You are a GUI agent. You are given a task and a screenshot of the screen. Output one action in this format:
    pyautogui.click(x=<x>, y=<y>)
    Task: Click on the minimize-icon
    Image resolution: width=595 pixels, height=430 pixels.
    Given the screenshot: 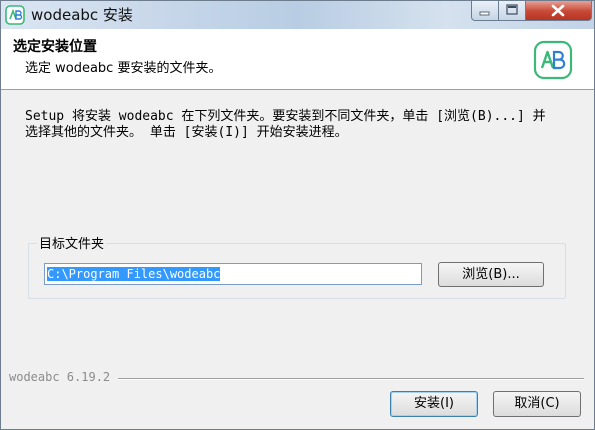 What is the action you would take?
    pyautogui.click(x=484, y=13)
    